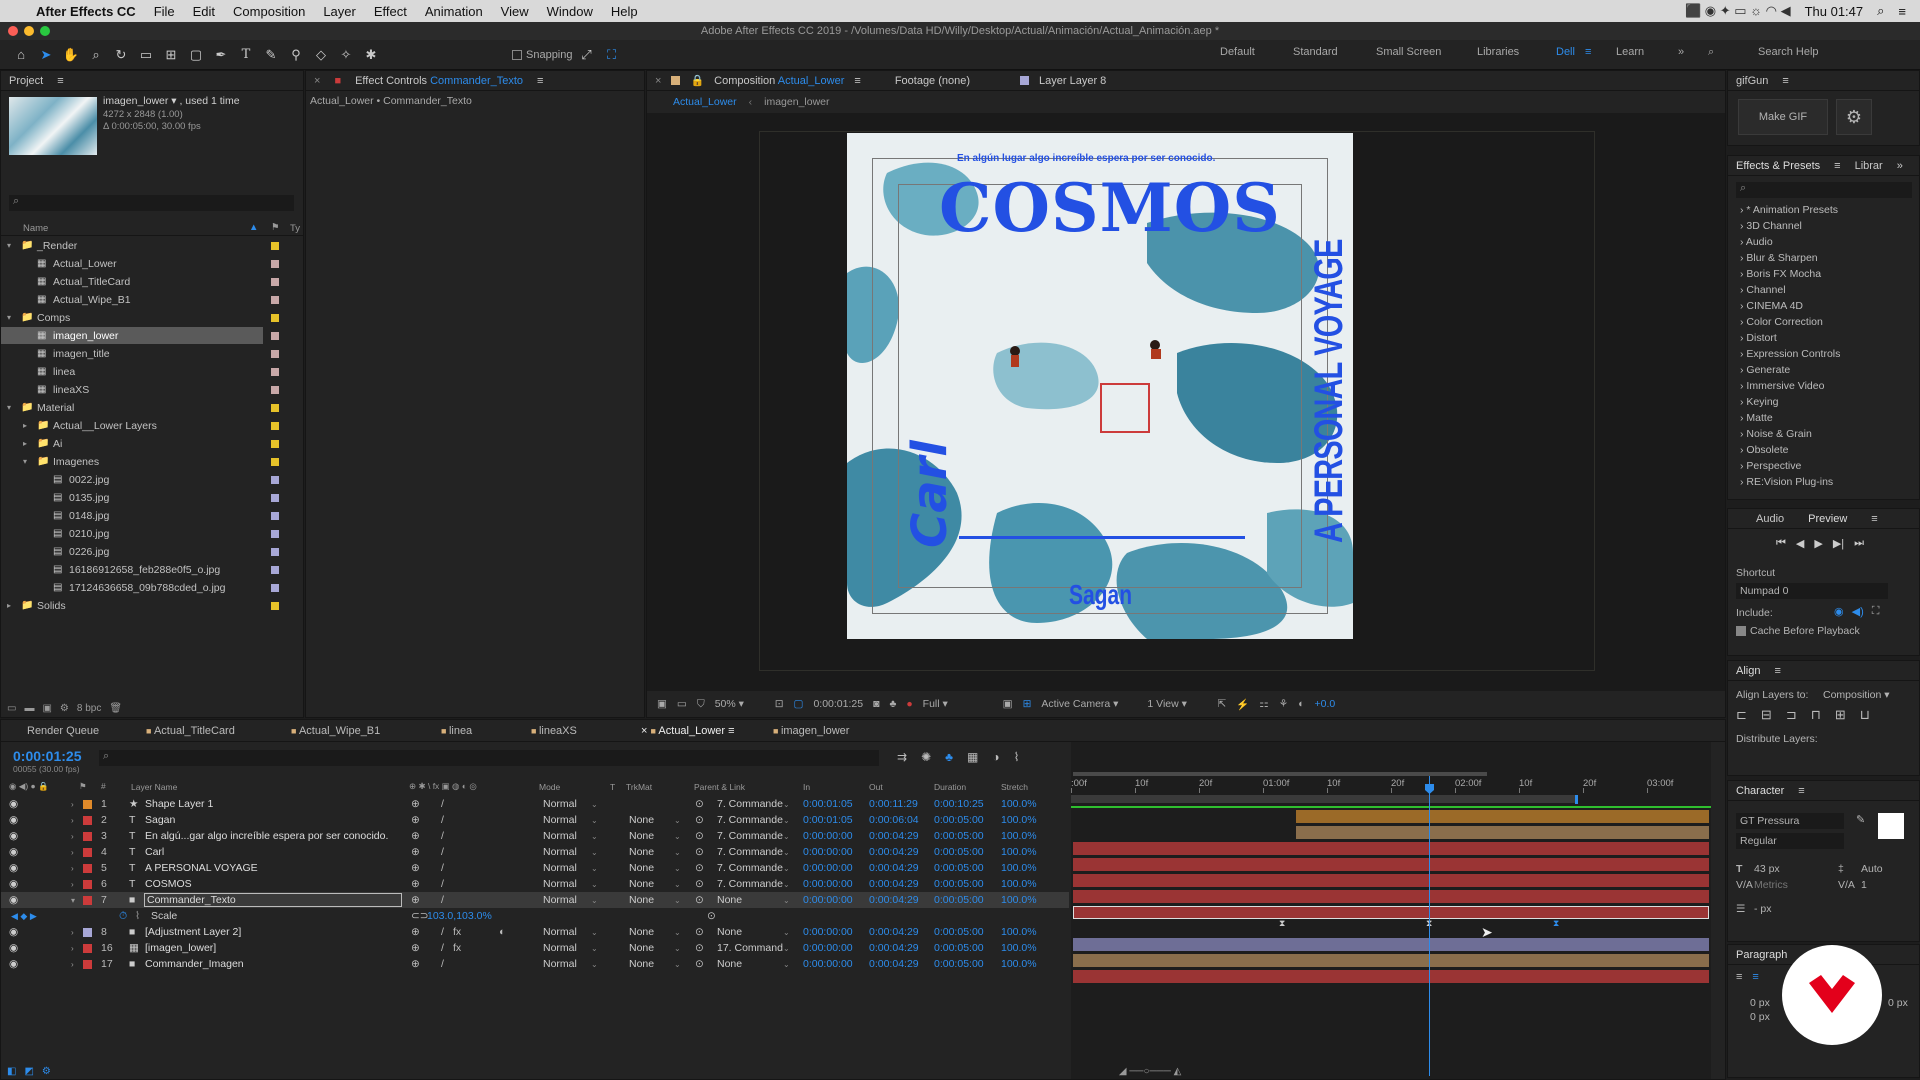  What do you see at coordinates (1008, 704) in the screenshot?
I see `roi-icon: ▣` at bounding box center [1008, 704].